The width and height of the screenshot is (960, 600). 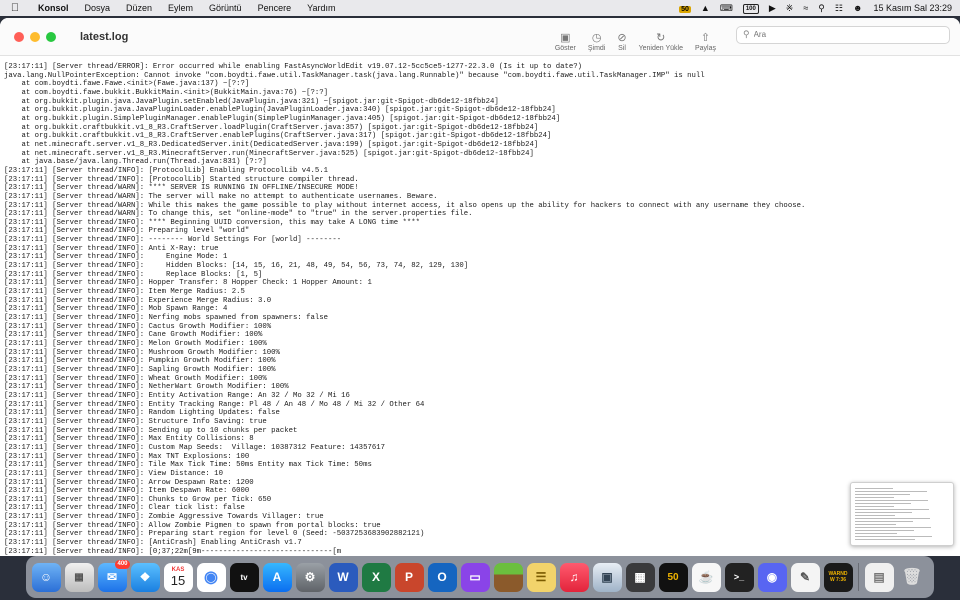 I want to click on menu-view: Görüntü, so click(x=225, y=8).